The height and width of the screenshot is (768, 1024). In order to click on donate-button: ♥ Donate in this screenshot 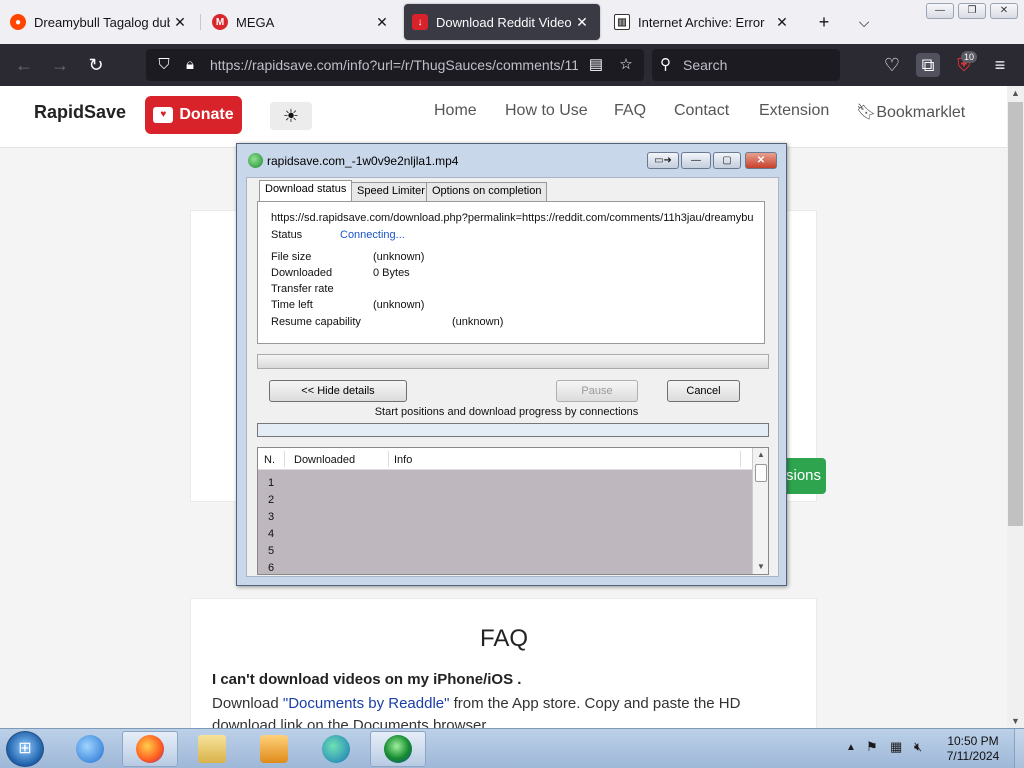, I will do `click(193, 115)`.